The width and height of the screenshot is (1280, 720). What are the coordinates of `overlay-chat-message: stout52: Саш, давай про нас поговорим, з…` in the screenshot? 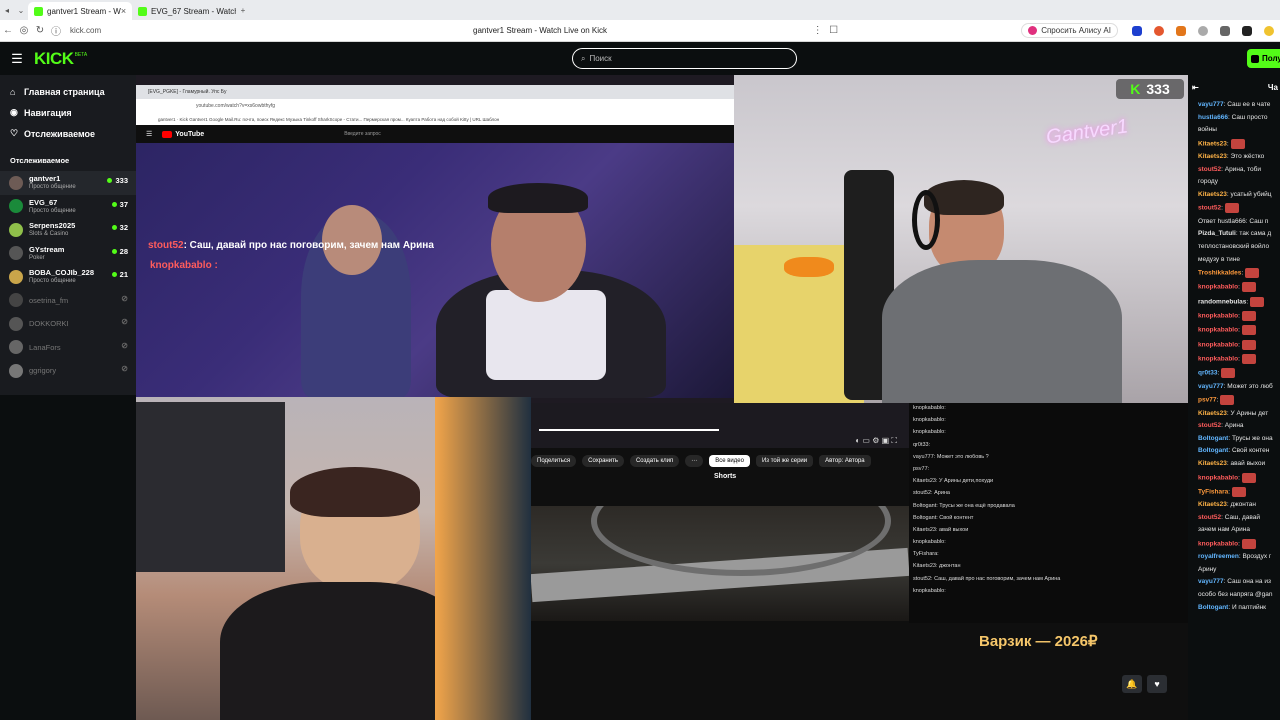 It's located at (987, 578).